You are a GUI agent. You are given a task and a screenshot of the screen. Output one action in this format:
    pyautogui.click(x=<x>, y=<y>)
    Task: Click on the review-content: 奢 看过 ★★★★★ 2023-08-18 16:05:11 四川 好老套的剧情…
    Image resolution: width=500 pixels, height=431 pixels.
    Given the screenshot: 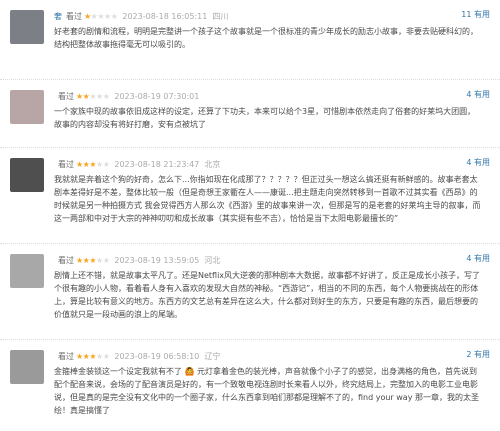 What is the action you would take?
    pyautogui.click(x=273, y=43)
    